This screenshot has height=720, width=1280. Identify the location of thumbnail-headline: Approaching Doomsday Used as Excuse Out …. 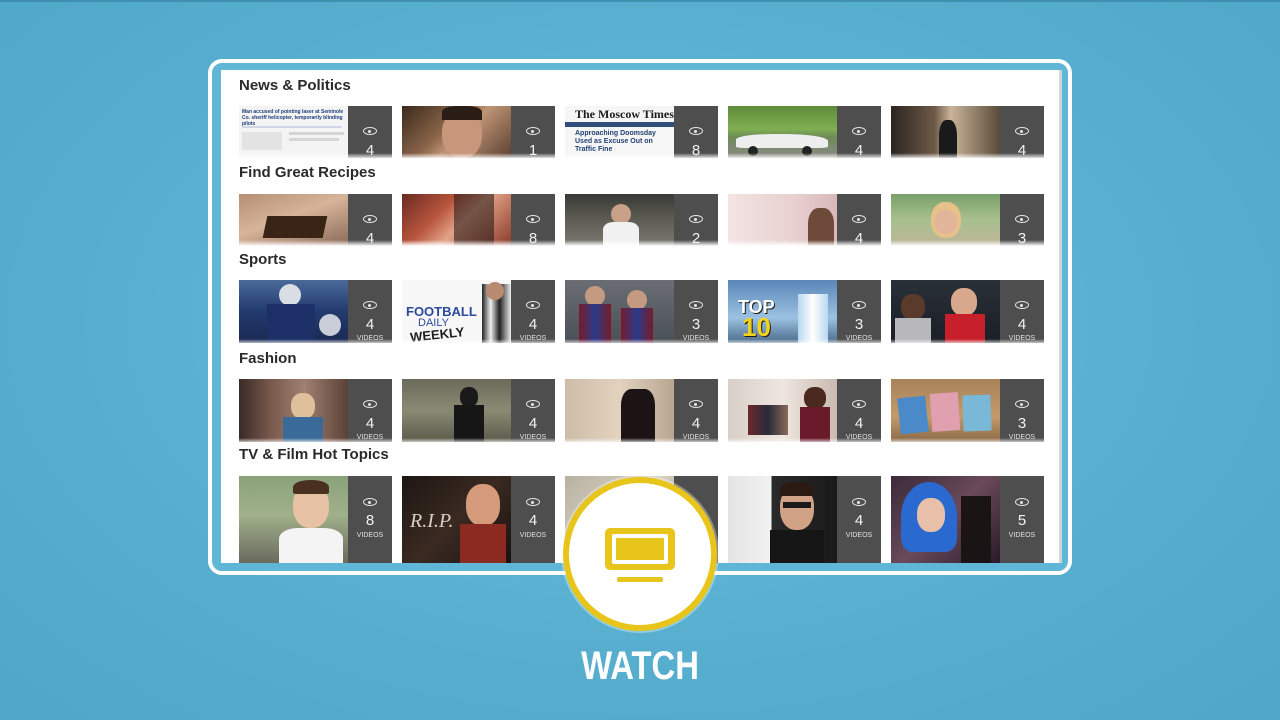
(615, 141).